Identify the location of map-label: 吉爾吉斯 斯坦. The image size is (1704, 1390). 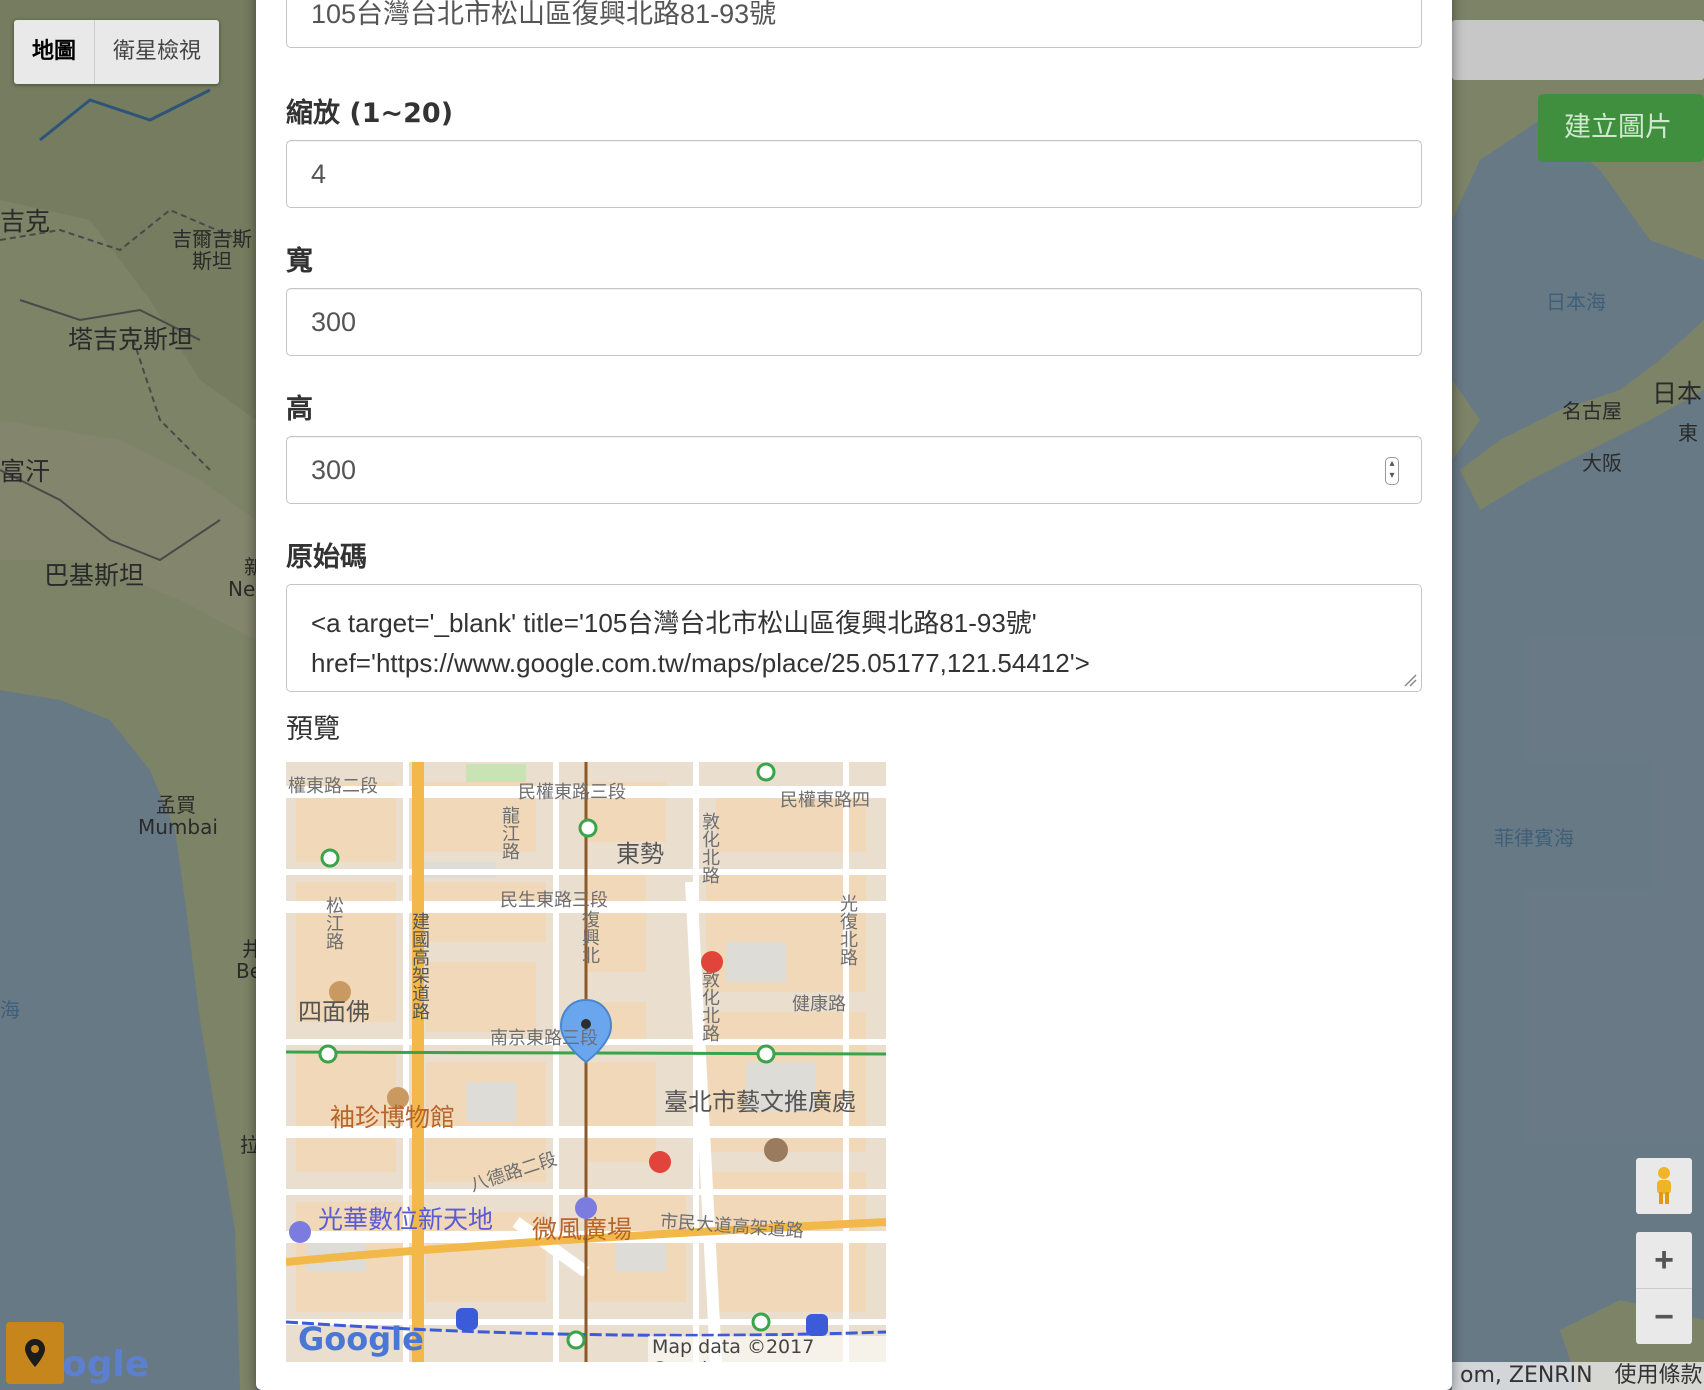
(212, 250).